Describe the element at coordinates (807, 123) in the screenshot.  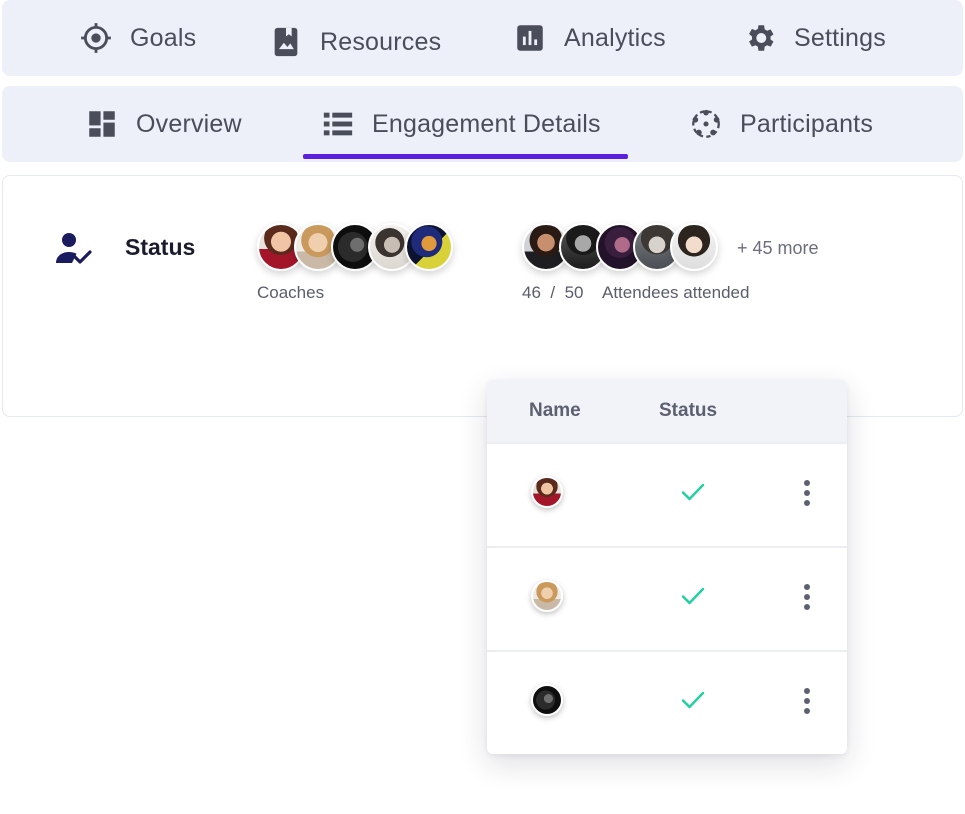
I see `tab-label-participants: Participants` at that location.